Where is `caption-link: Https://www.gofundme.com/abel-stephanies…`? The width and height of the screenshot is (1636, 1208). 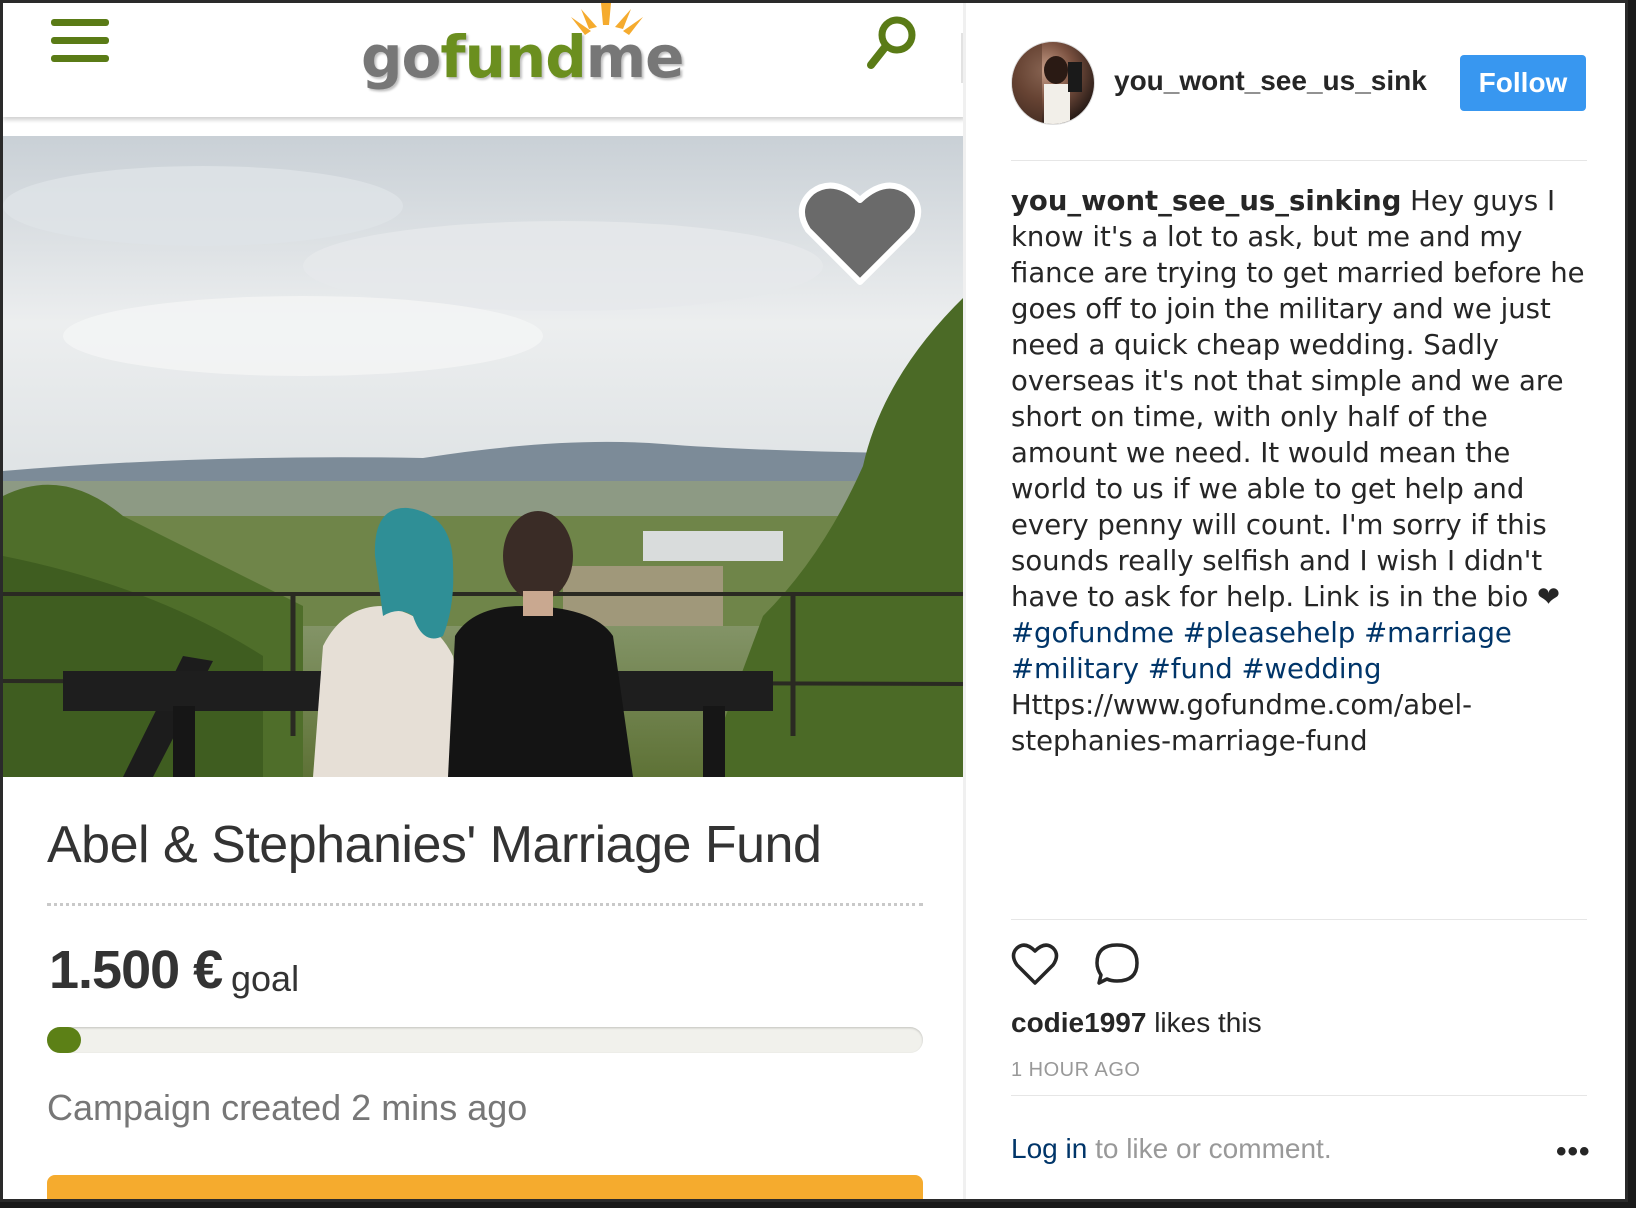 caption-link: Https://www.gofundme.com/abel-stephanies… is located at coordinates (1241, 723).